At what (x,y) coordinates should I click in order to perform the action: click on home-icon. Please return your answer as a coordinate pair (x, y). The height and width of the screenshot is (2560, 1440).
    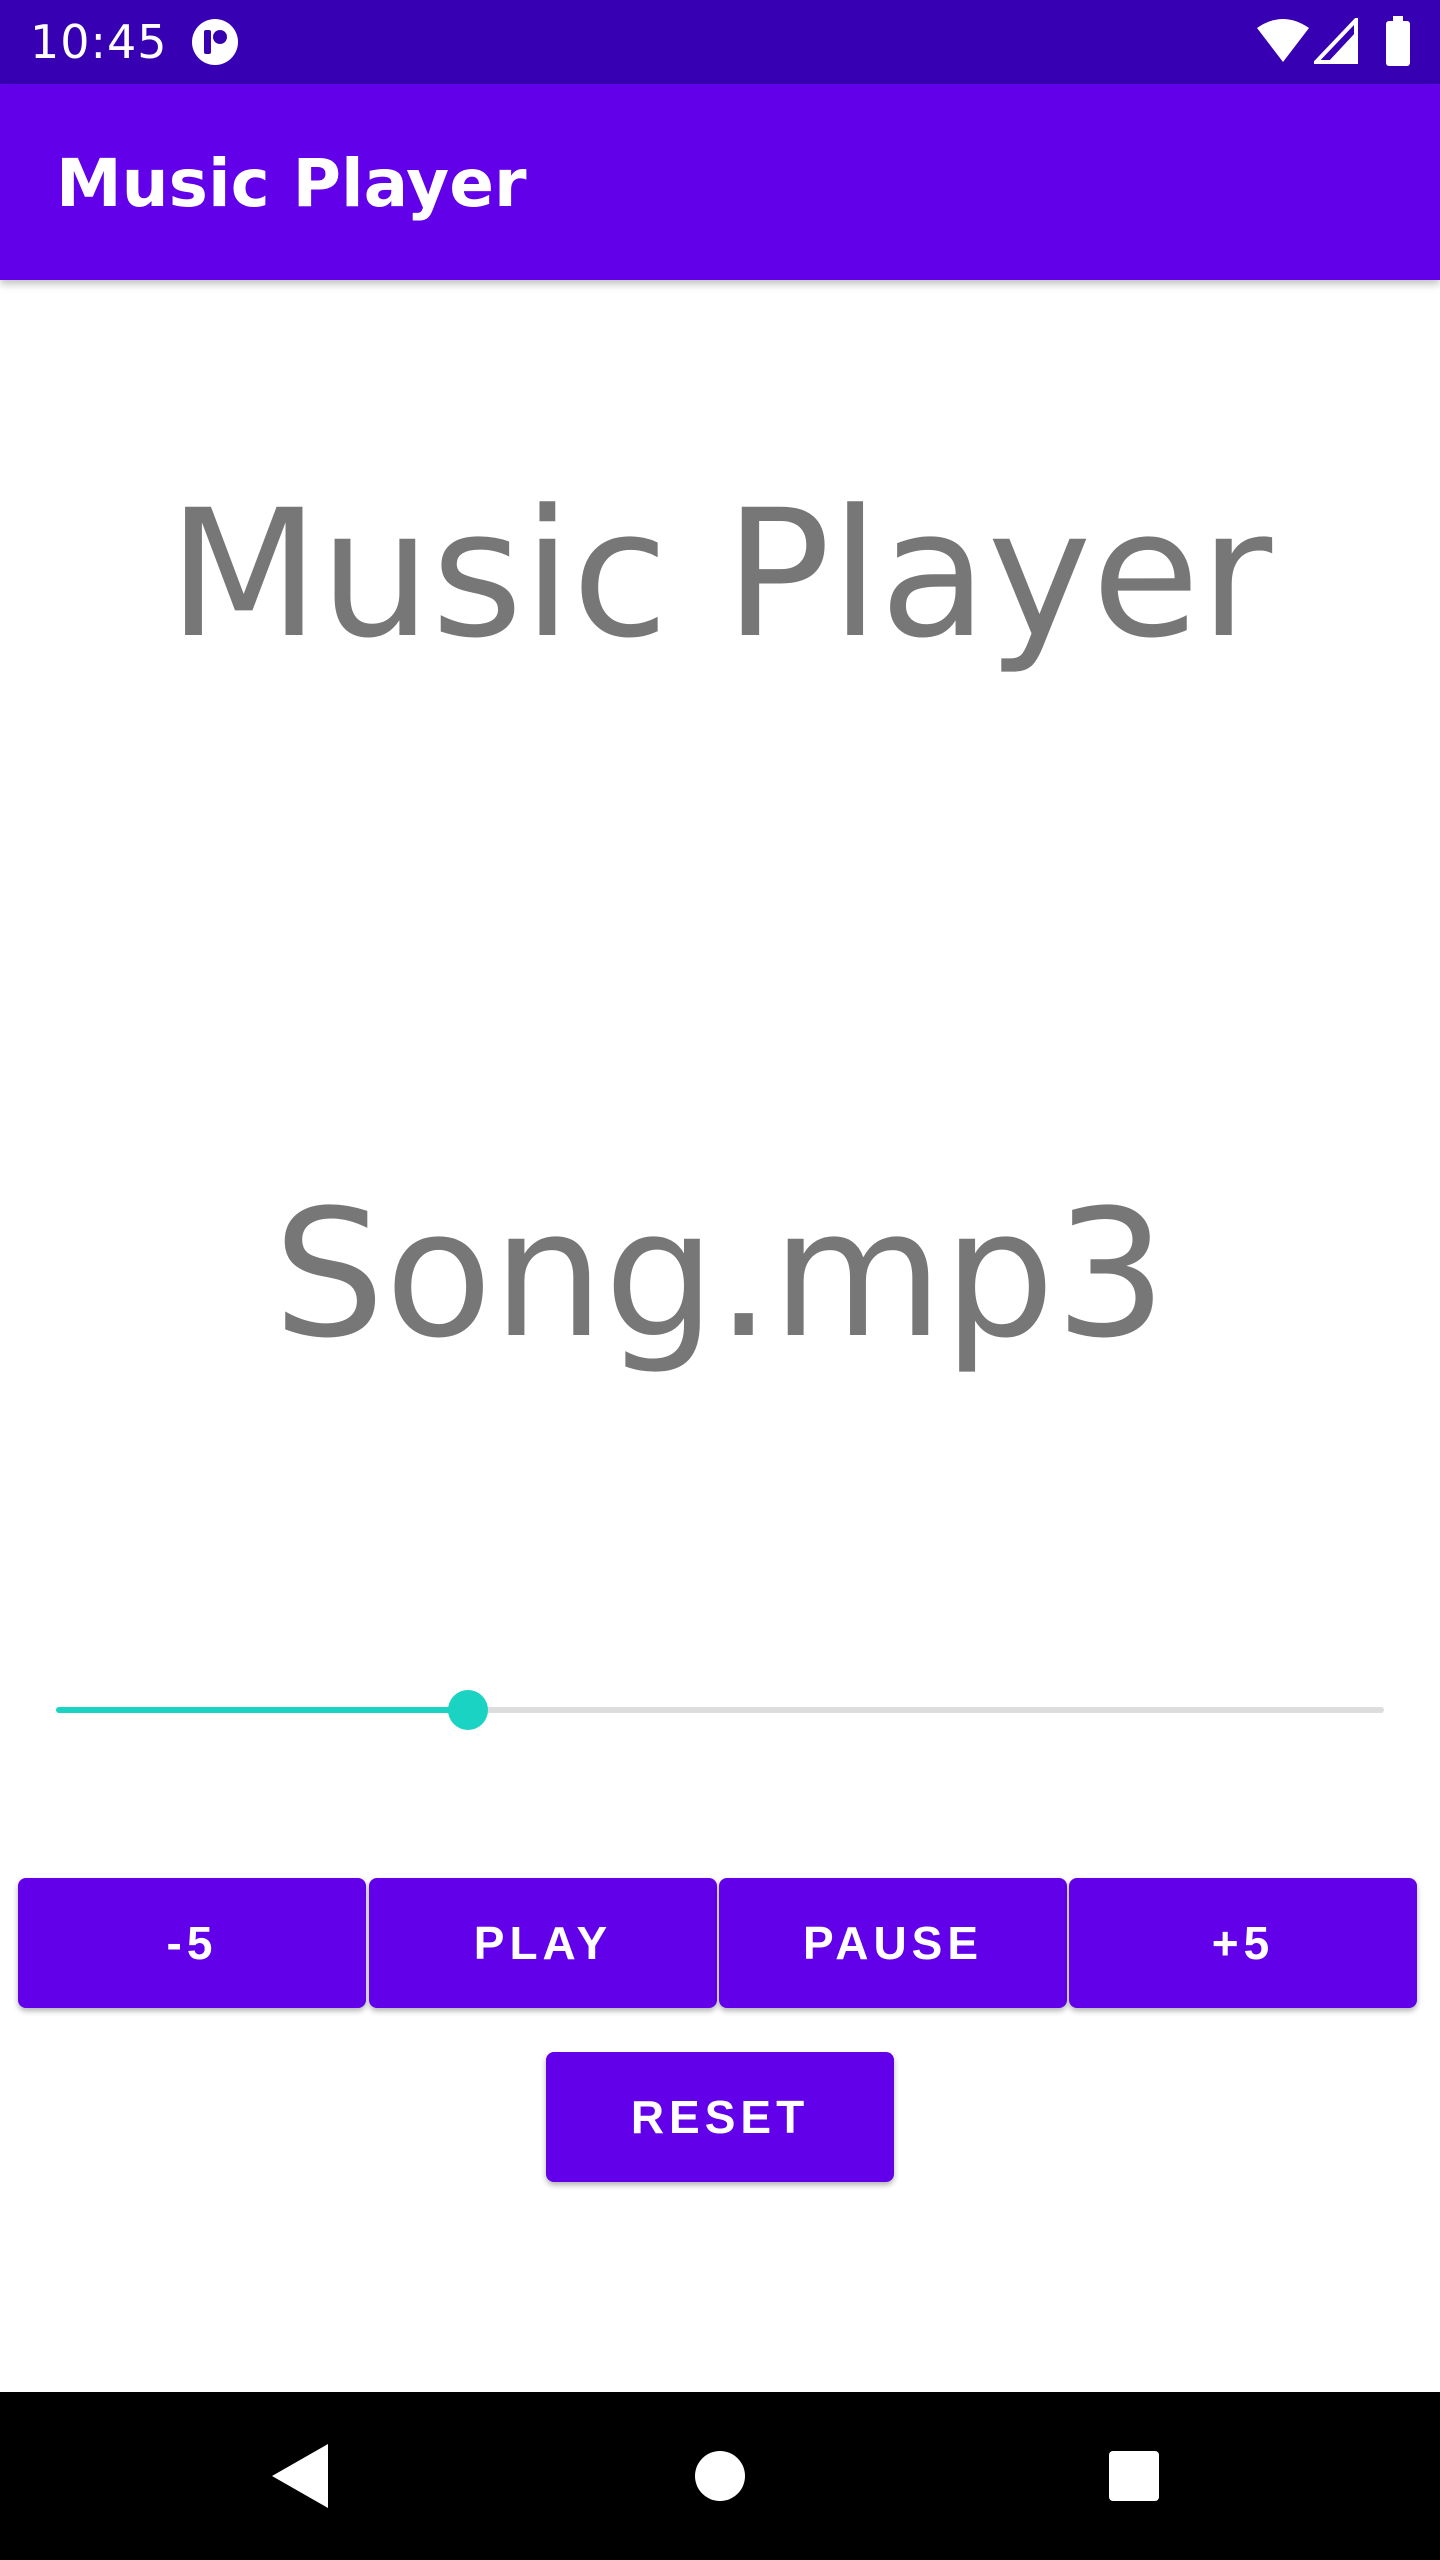
    Looking at the image, I should click on (720, 2476).